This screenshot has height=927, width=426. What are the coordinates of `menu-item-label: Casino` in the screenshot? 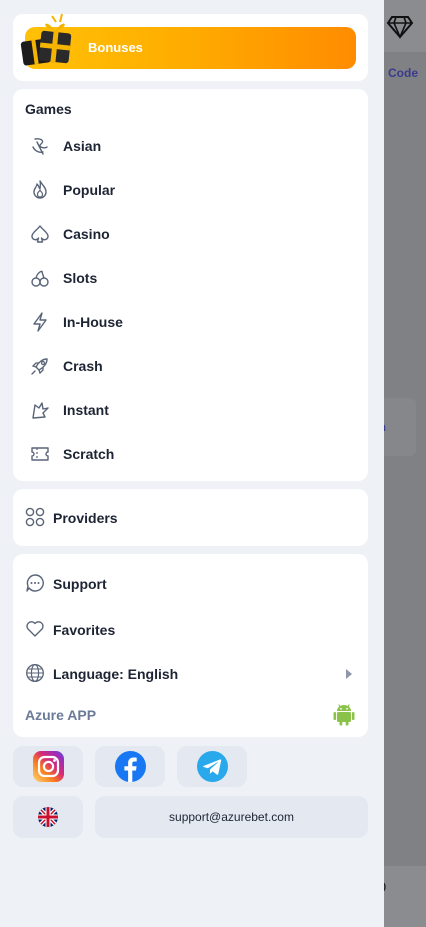 It's located at (86, 234).